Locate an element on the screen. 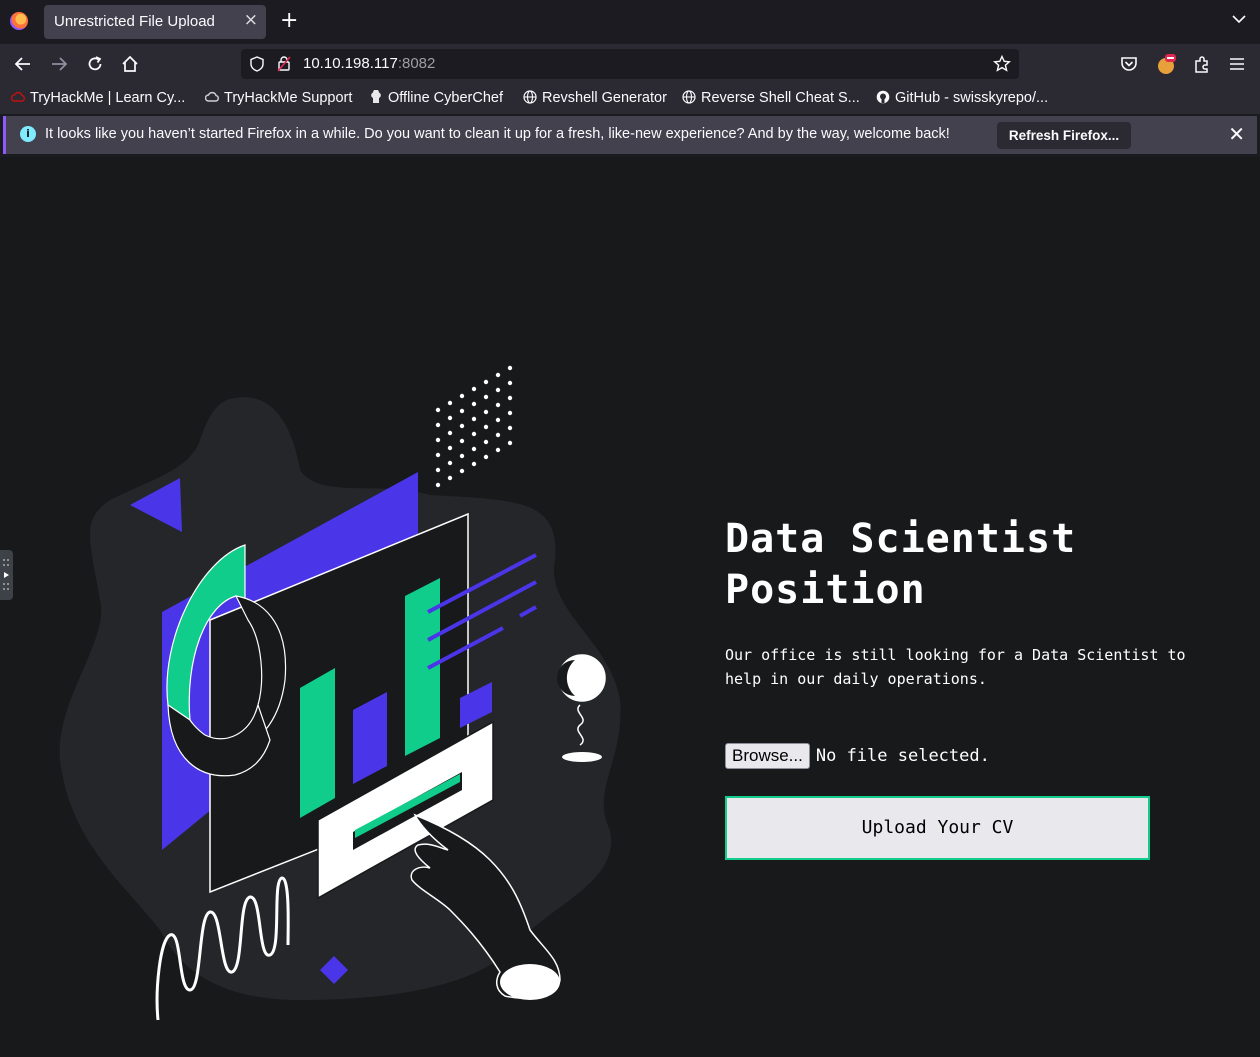  tab-active: Unrestricted File Upload × is located at coordinates (155, 22).